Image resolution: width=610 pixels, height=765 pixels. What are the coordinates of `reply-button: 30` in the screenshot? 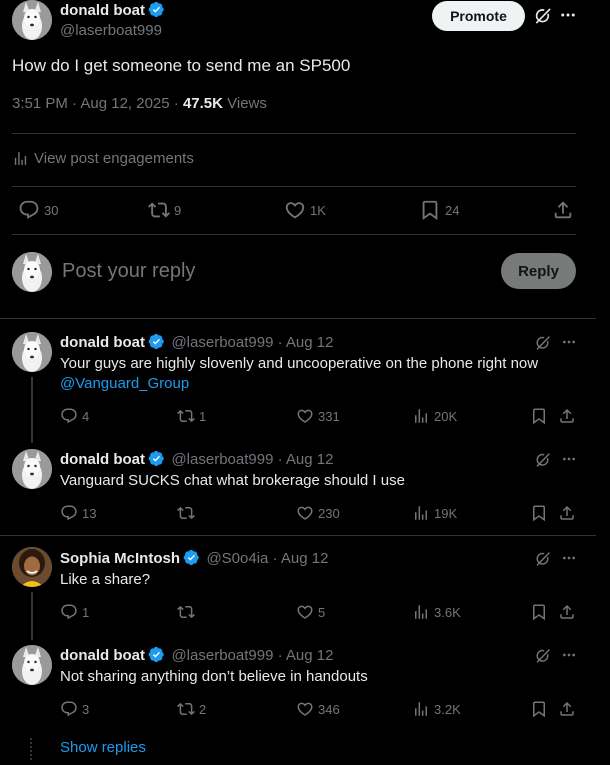 It's located at (38, 210).